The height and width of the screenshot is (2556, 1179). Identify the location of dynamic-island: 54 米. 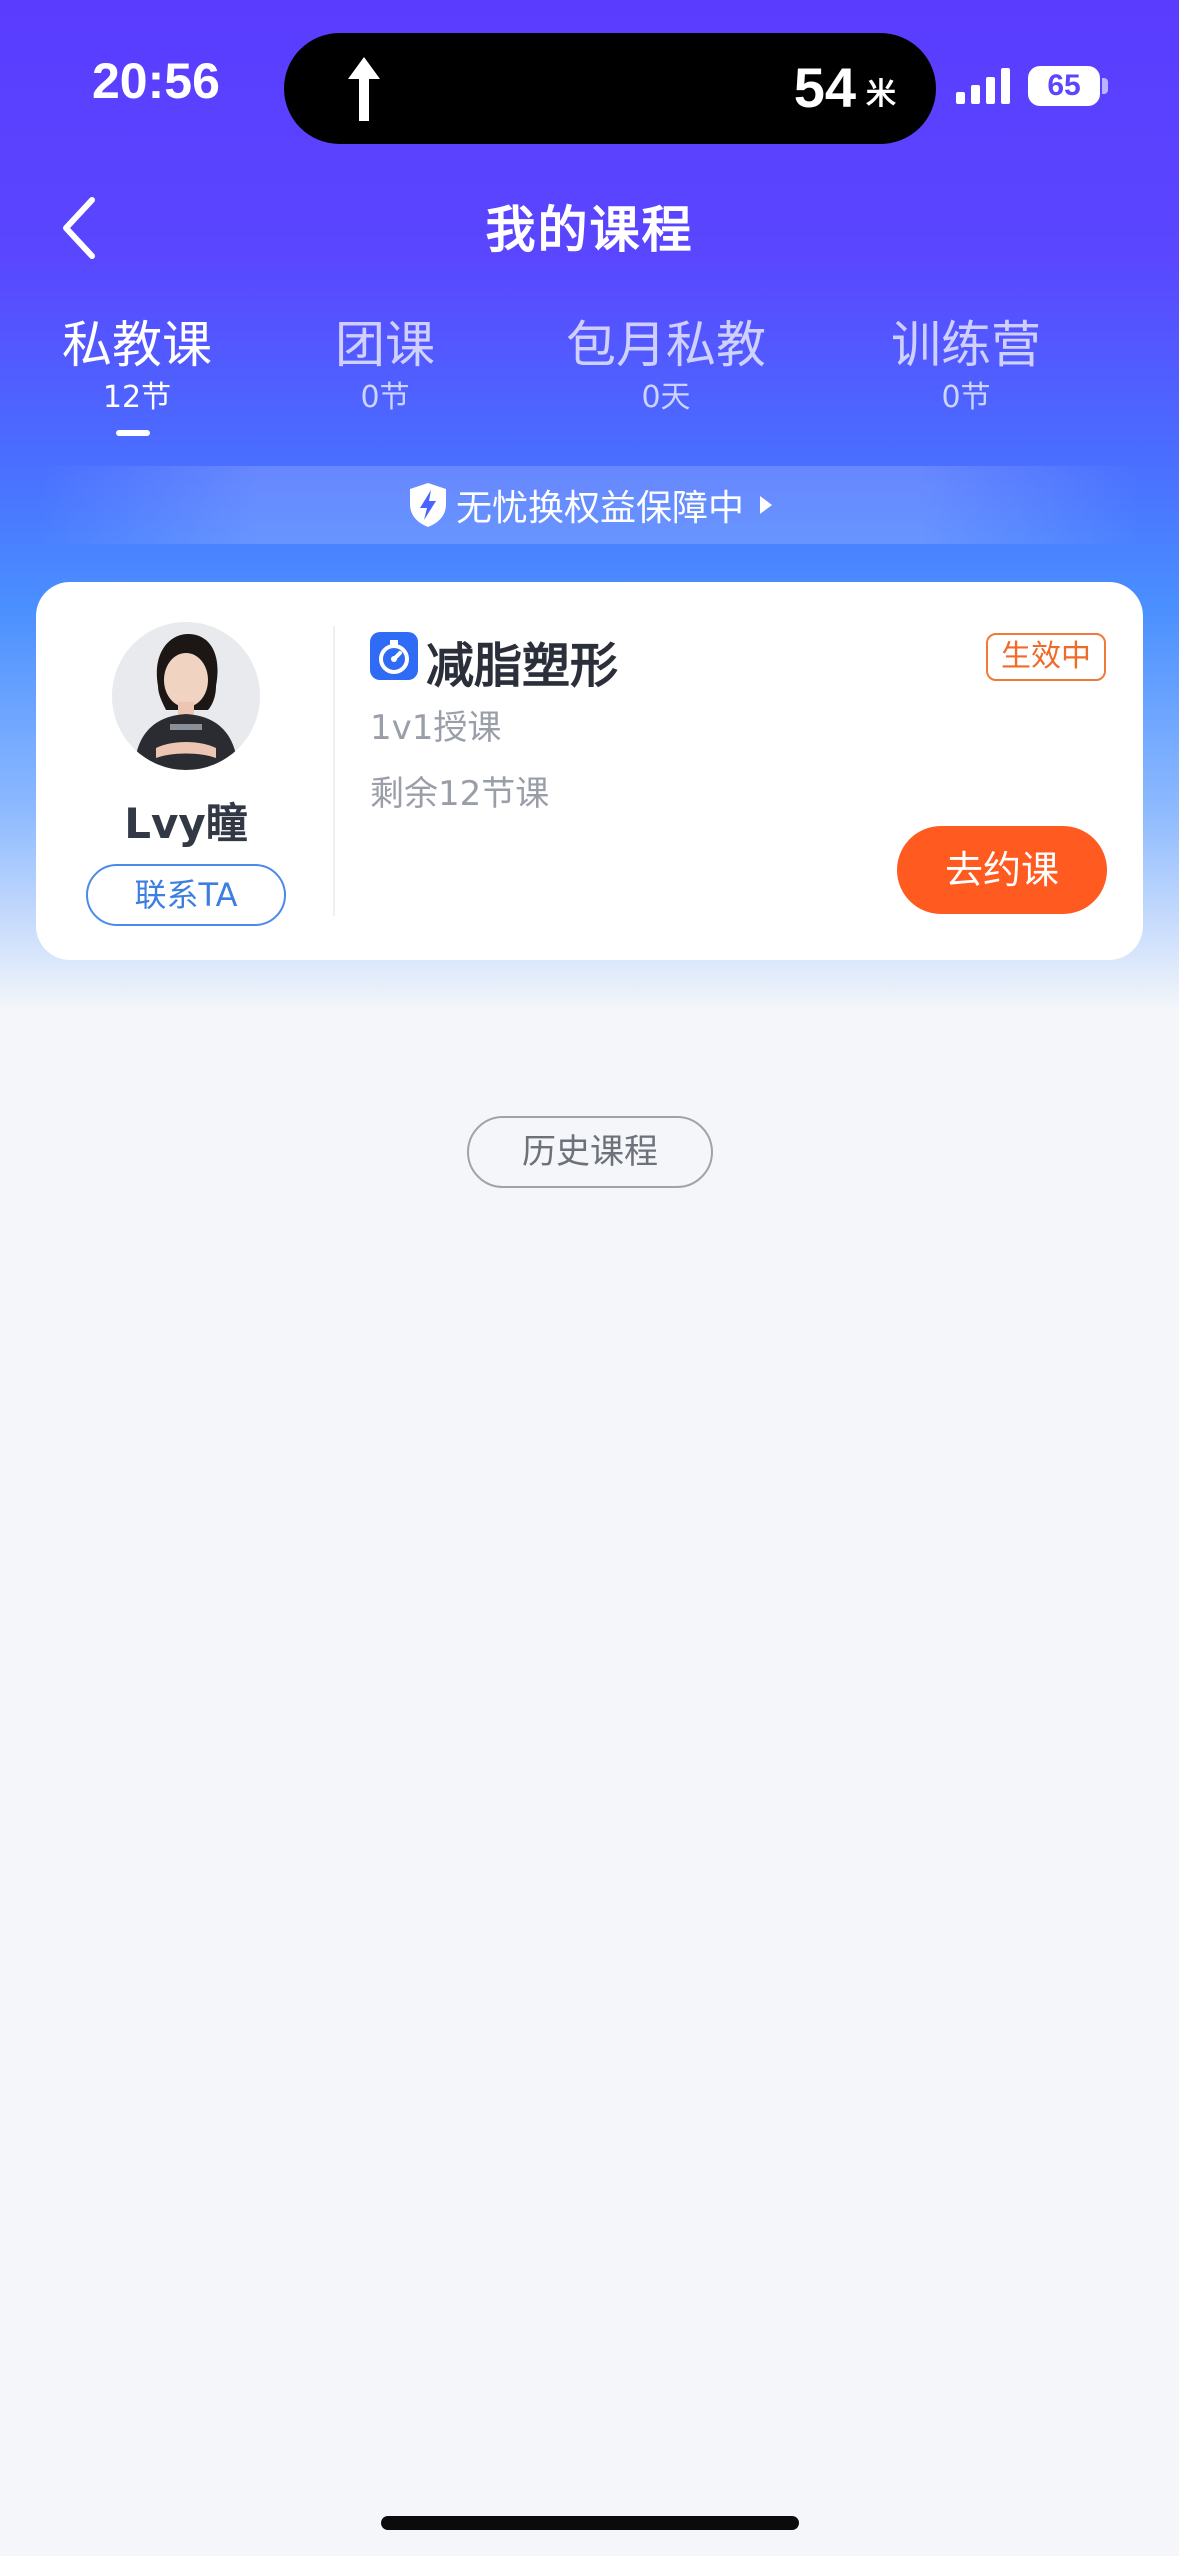
(610, 88).